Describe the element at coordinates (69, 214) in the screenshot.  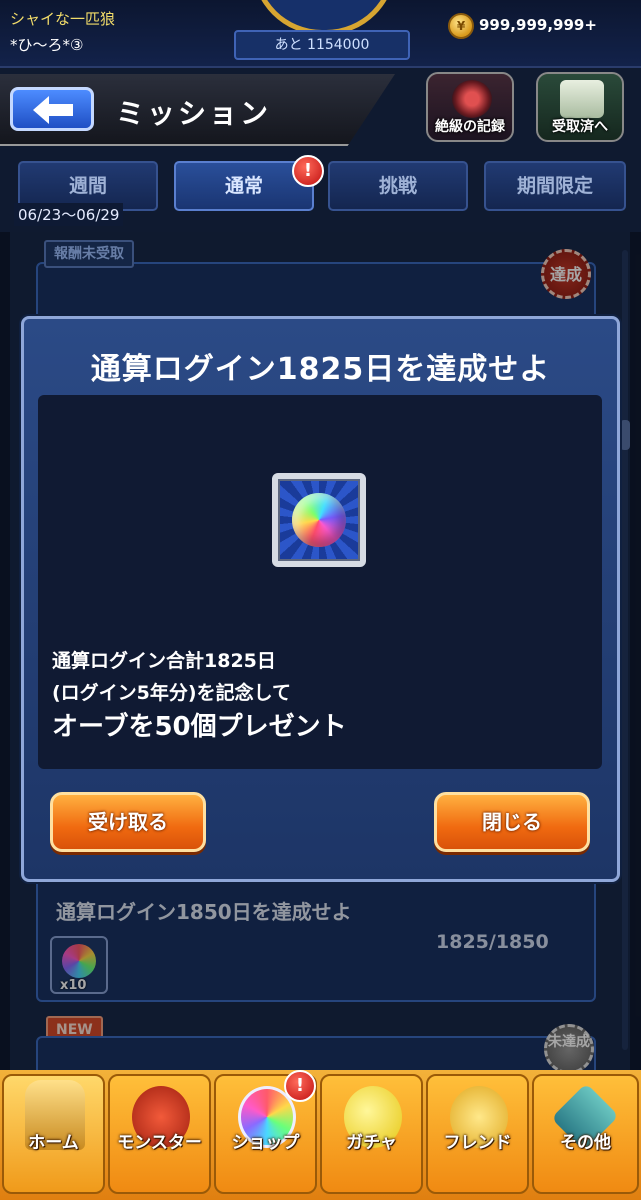
I see `week-range: 06/23〜06/29` at that location.